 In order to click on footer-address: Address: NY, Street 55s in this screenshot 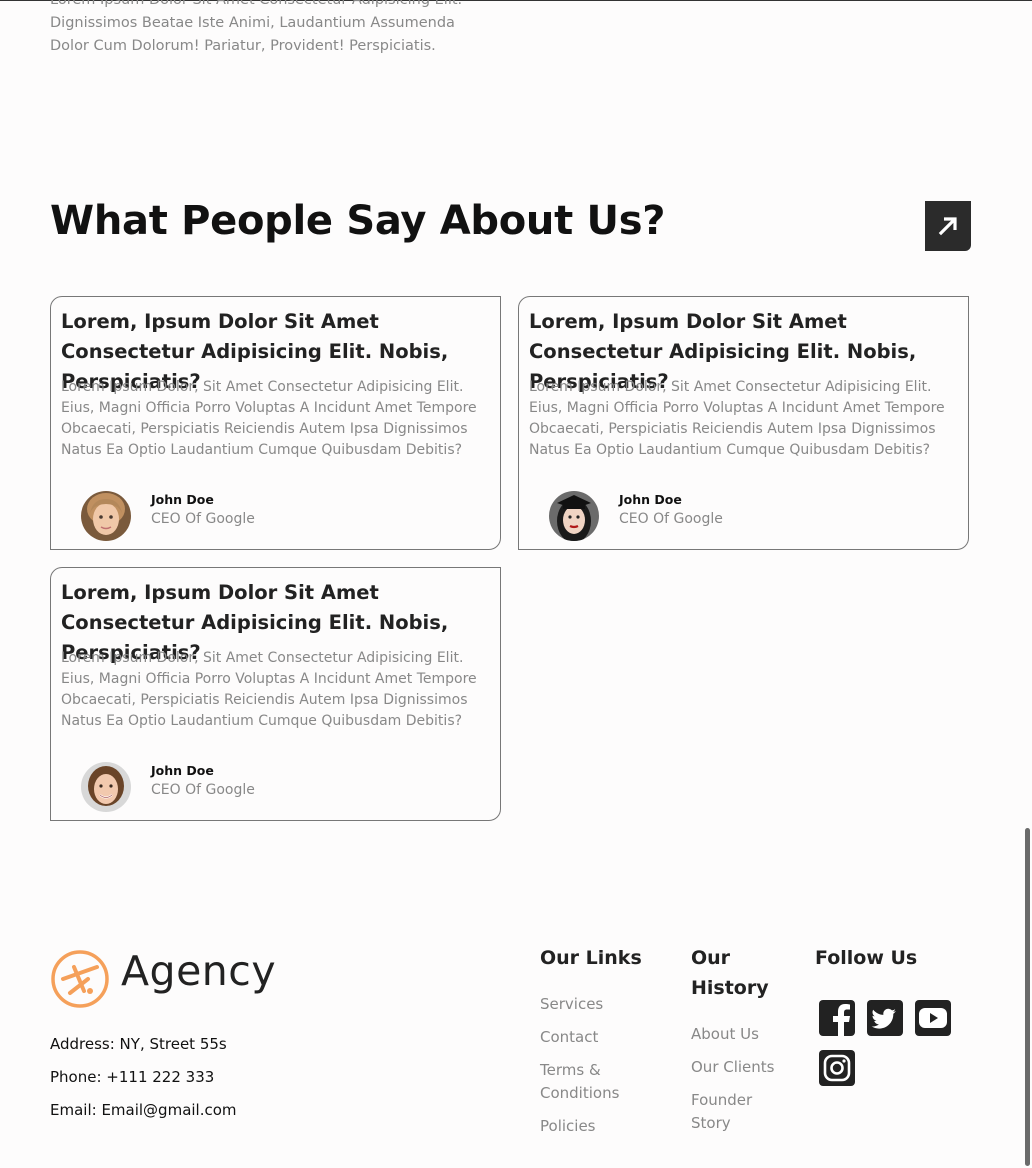, I will do `click(138, 1044)`.